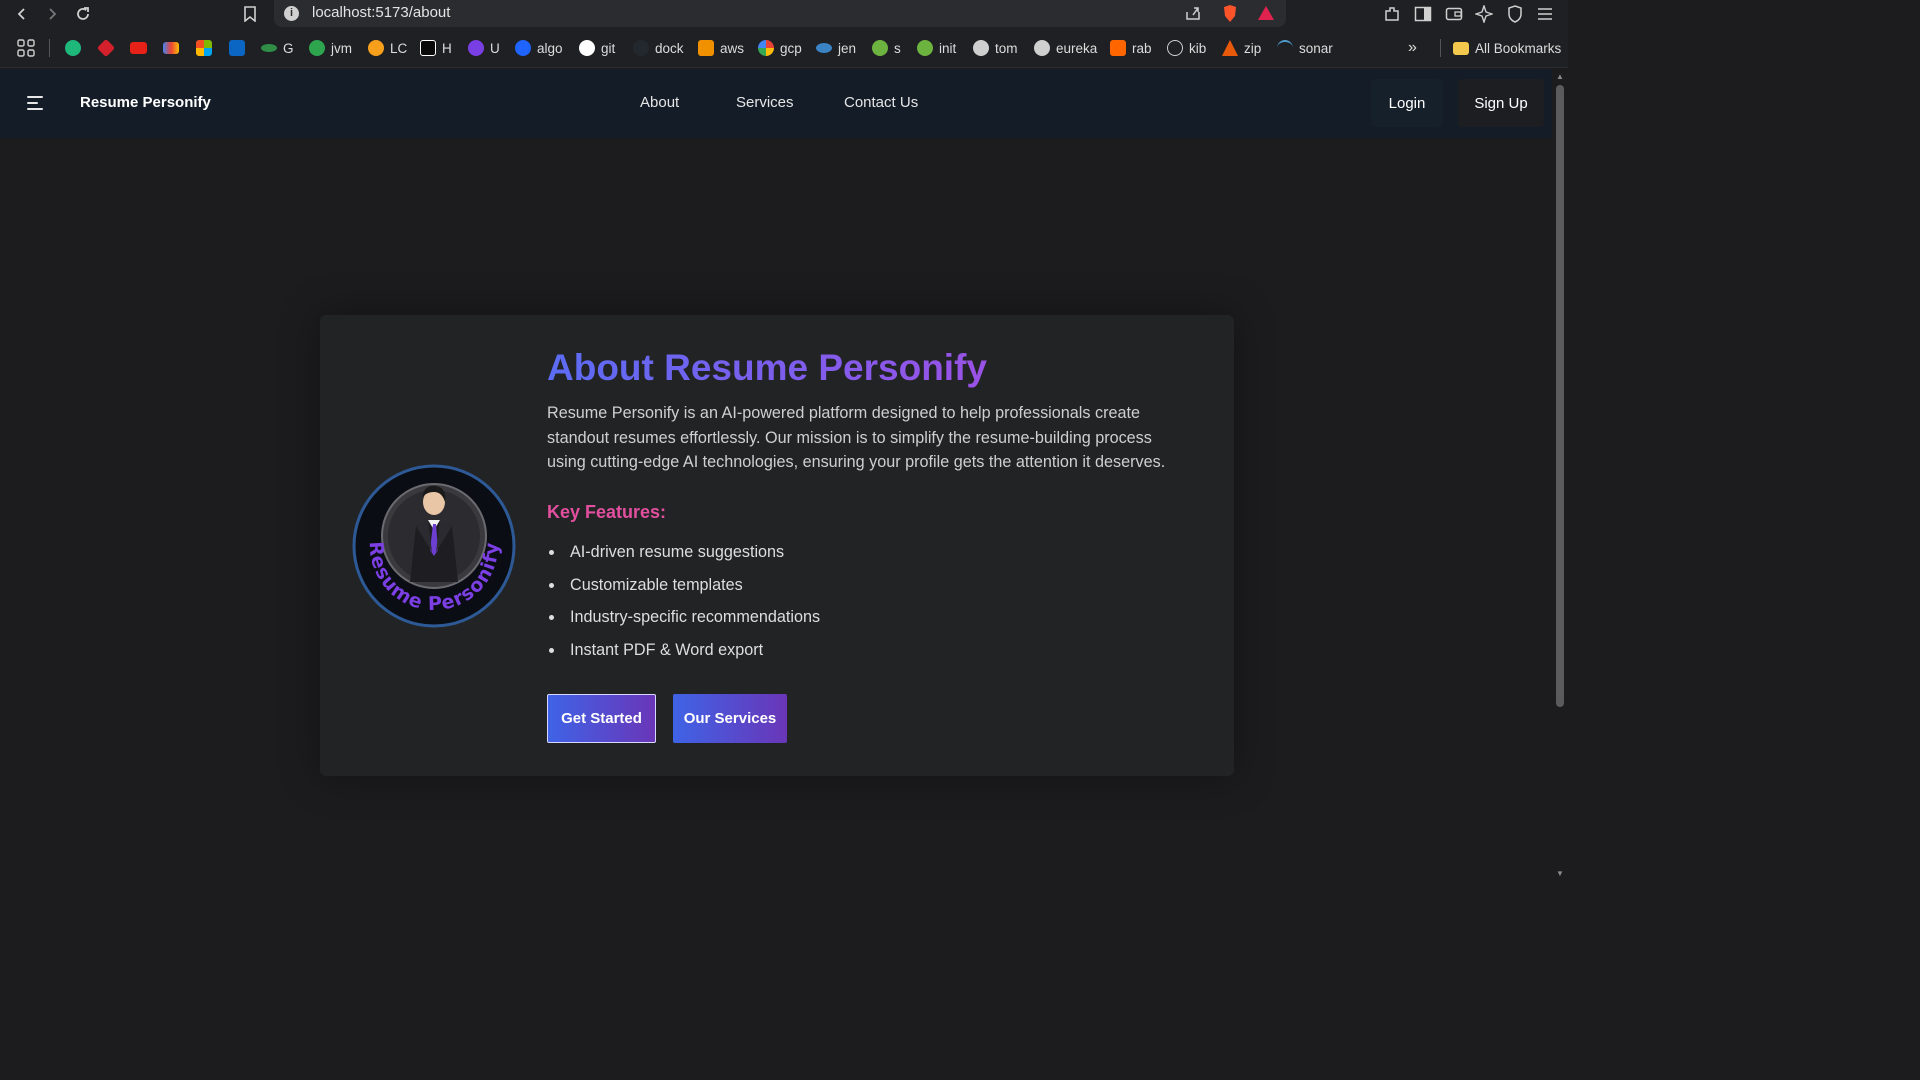  What do you see at coordinates (936, 48) in the screenshot?
I see `bookmark-item: init` at bounding box center [936, 48].